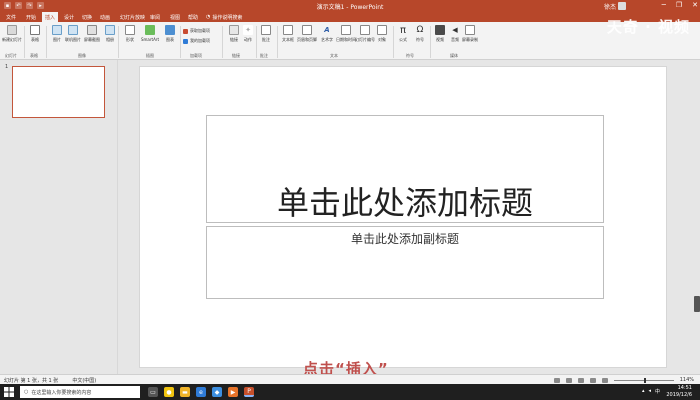 The image size is (700, 400). What do you see at coordinates (169, 392) in the screenshot?
I see `chrome-icon: ●` at bounding box center [169, 392].